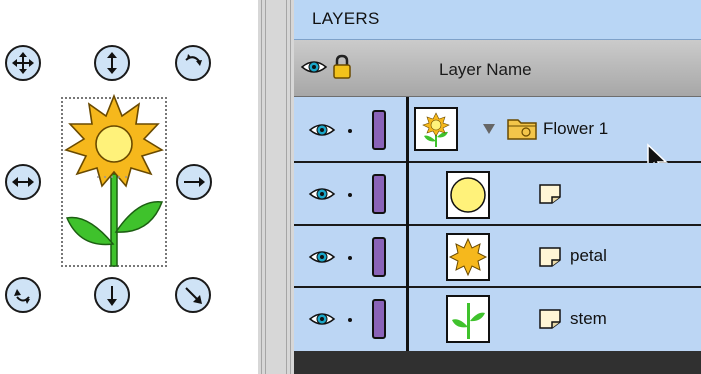  I want to click on resize-bottom-handle, so click(112, 295).